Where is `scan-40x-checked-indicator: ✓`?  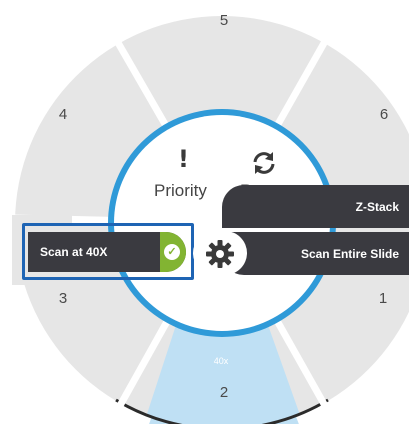 scan-40x-checked-indicator: ✓ is located at coordinates (173, 252).